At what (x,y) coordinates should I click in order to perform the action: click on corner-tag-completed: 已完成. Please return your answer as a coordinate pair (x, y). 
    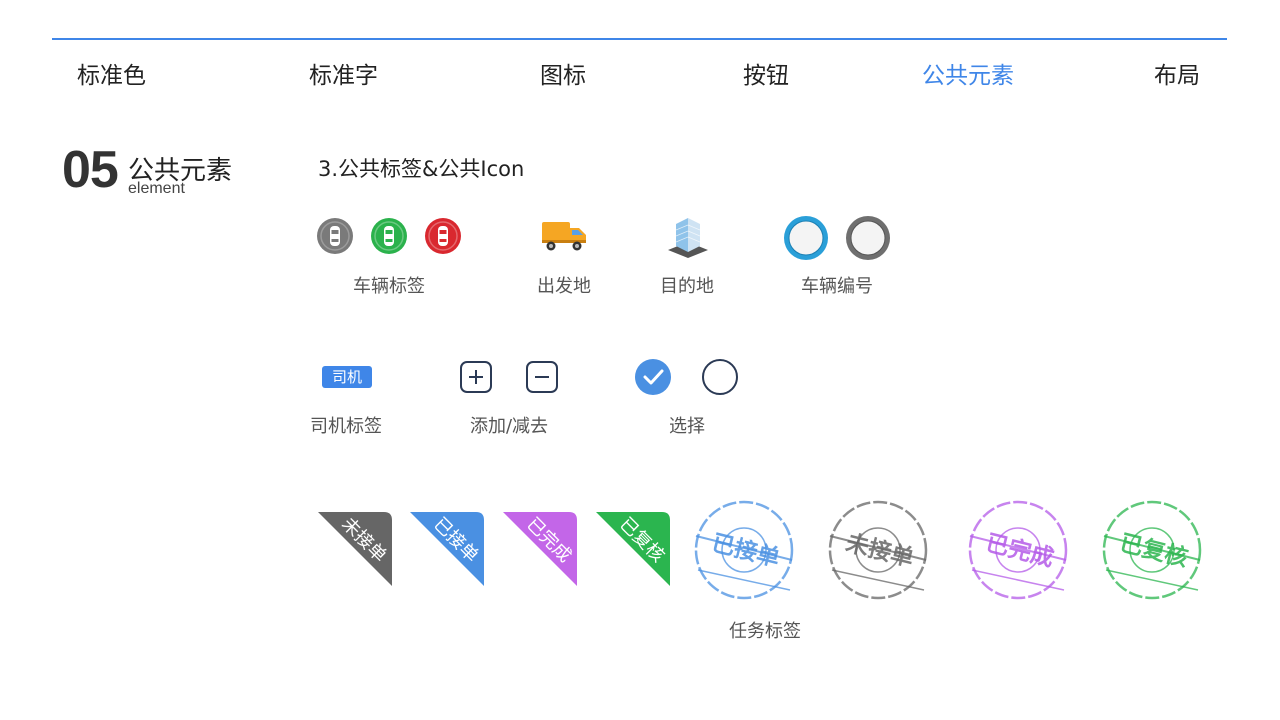
    Looking at the image, I should click on (540, 549).